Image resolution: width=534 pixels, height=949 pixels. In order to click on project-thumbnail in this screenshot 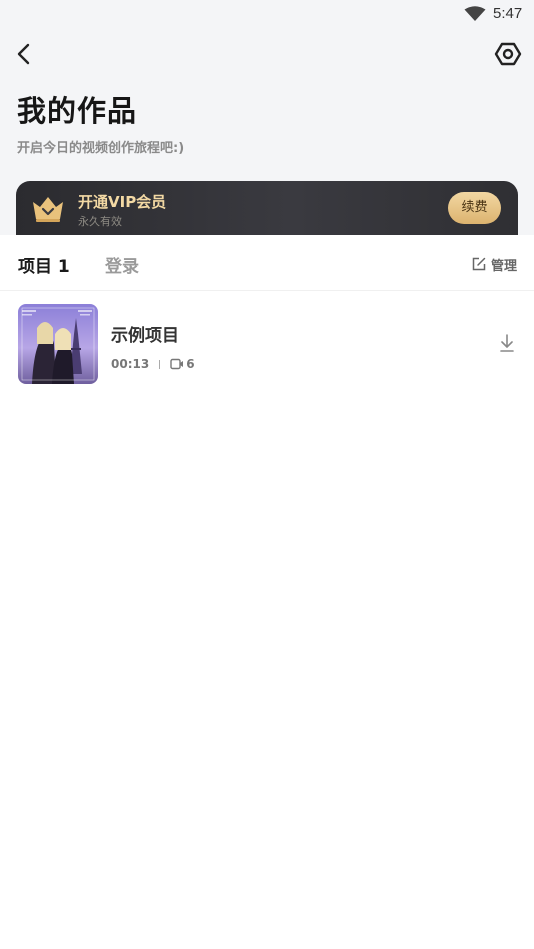, I will do `click(58, 344)`.